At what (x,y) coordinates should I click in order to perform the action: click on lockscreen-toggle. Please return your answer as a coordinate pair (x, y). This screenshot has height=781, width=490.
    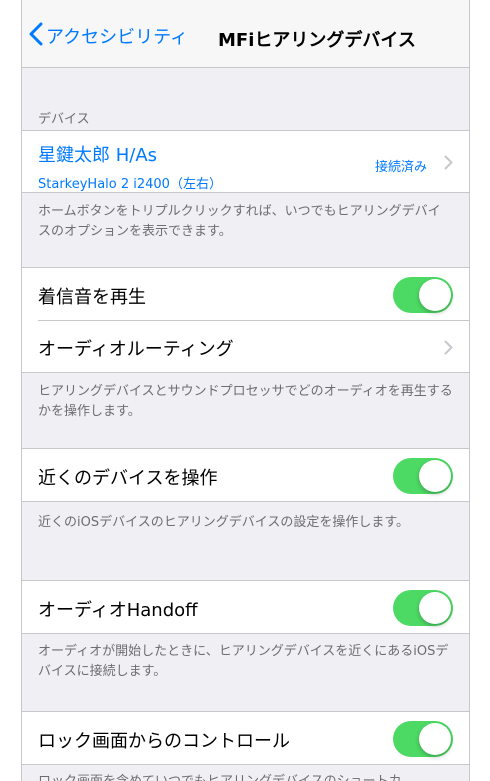
    Looking at the image, I should click on (423, 739).